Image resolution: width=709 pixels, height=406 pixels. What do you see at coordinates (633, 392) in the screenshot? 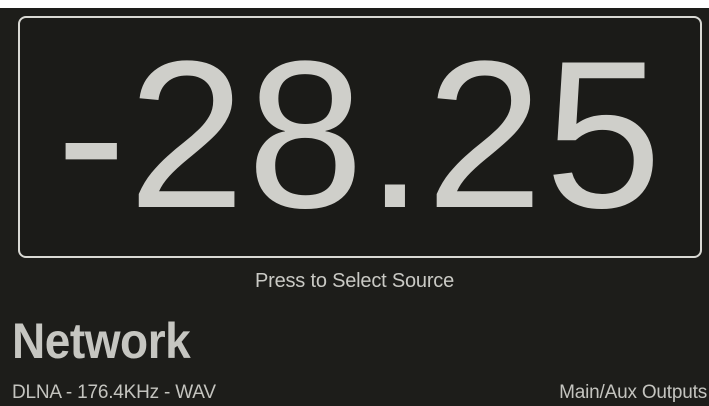
I see `outputs-label: Main/Aux Outputs` at bounding box center [633, 392].